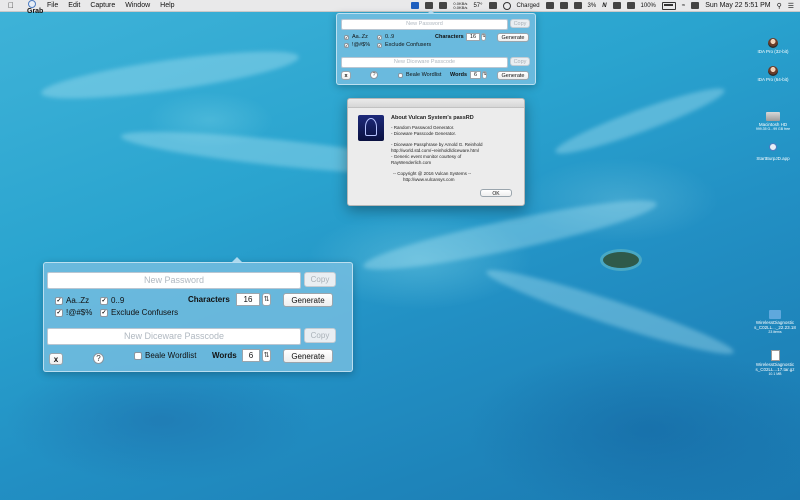 The image size is (800, 500). Describe the element at coordinates (78, 300) in the screenshot. I see `letters-label: Aa..Zz` at that location.